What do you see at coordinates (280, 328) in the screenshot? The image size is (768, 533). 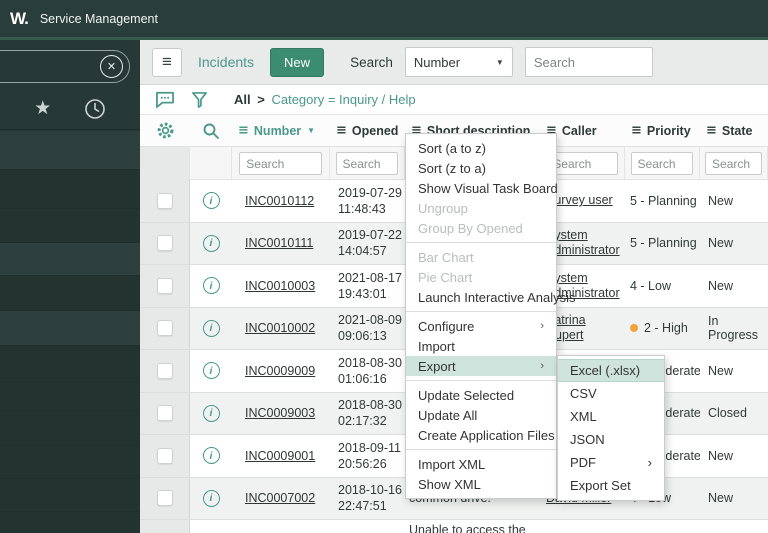 I see `incident-number-link: INC0010002` at bounding box center [280, 328].